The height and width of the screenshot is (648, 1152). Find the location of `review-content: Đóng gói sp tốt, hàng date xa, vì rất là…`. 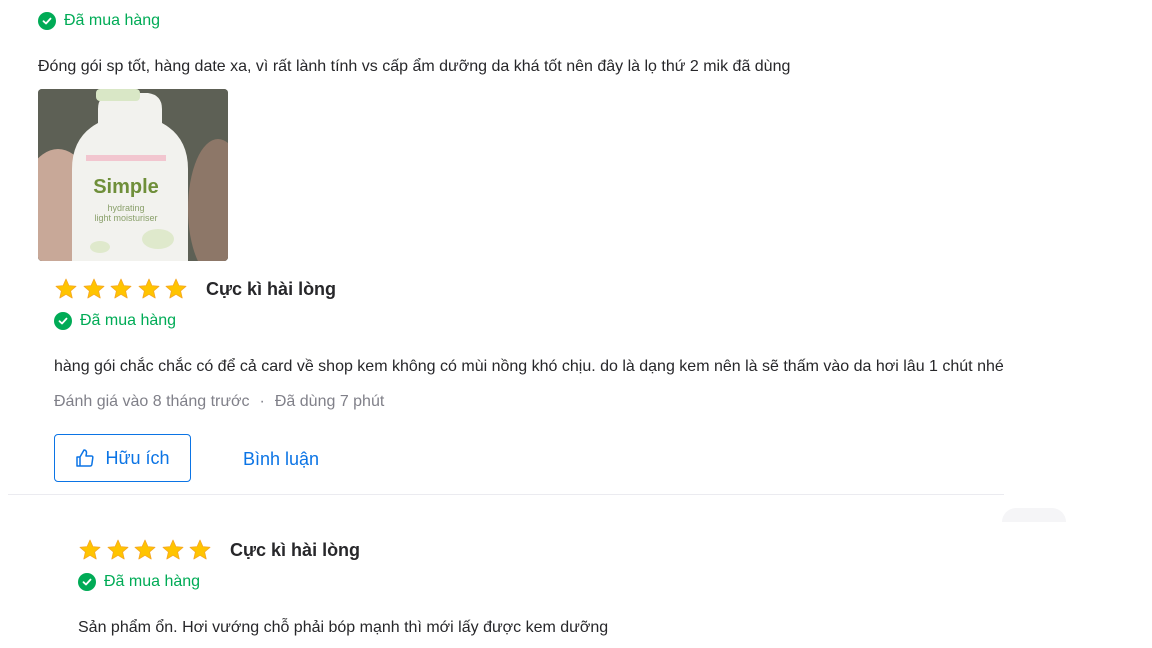

review-content: Đóng gói sp tốt, hàng date xa, vì rất là… is located at coordinates (414, 66).